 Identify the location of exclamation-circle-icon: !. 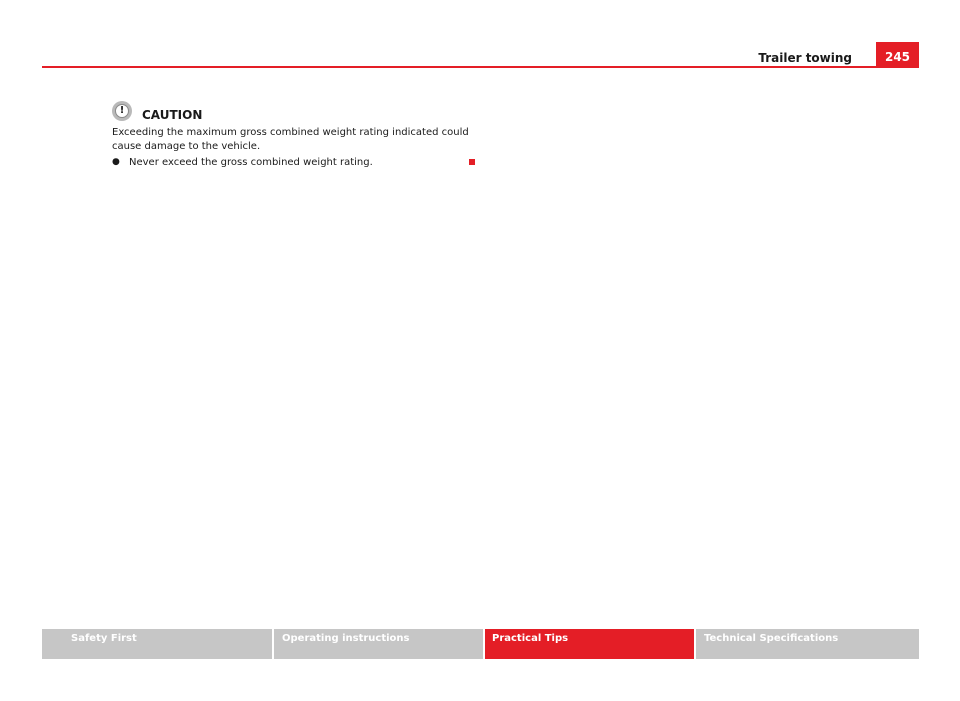
(122, 111).